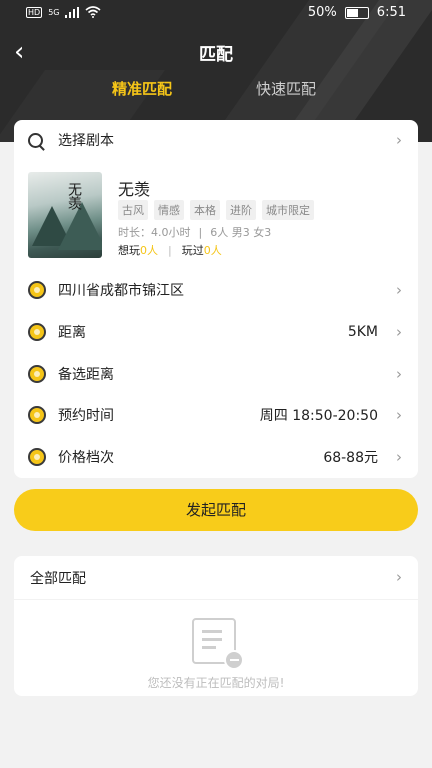  I want to click on tag: 城市限定, so click(288, 210).